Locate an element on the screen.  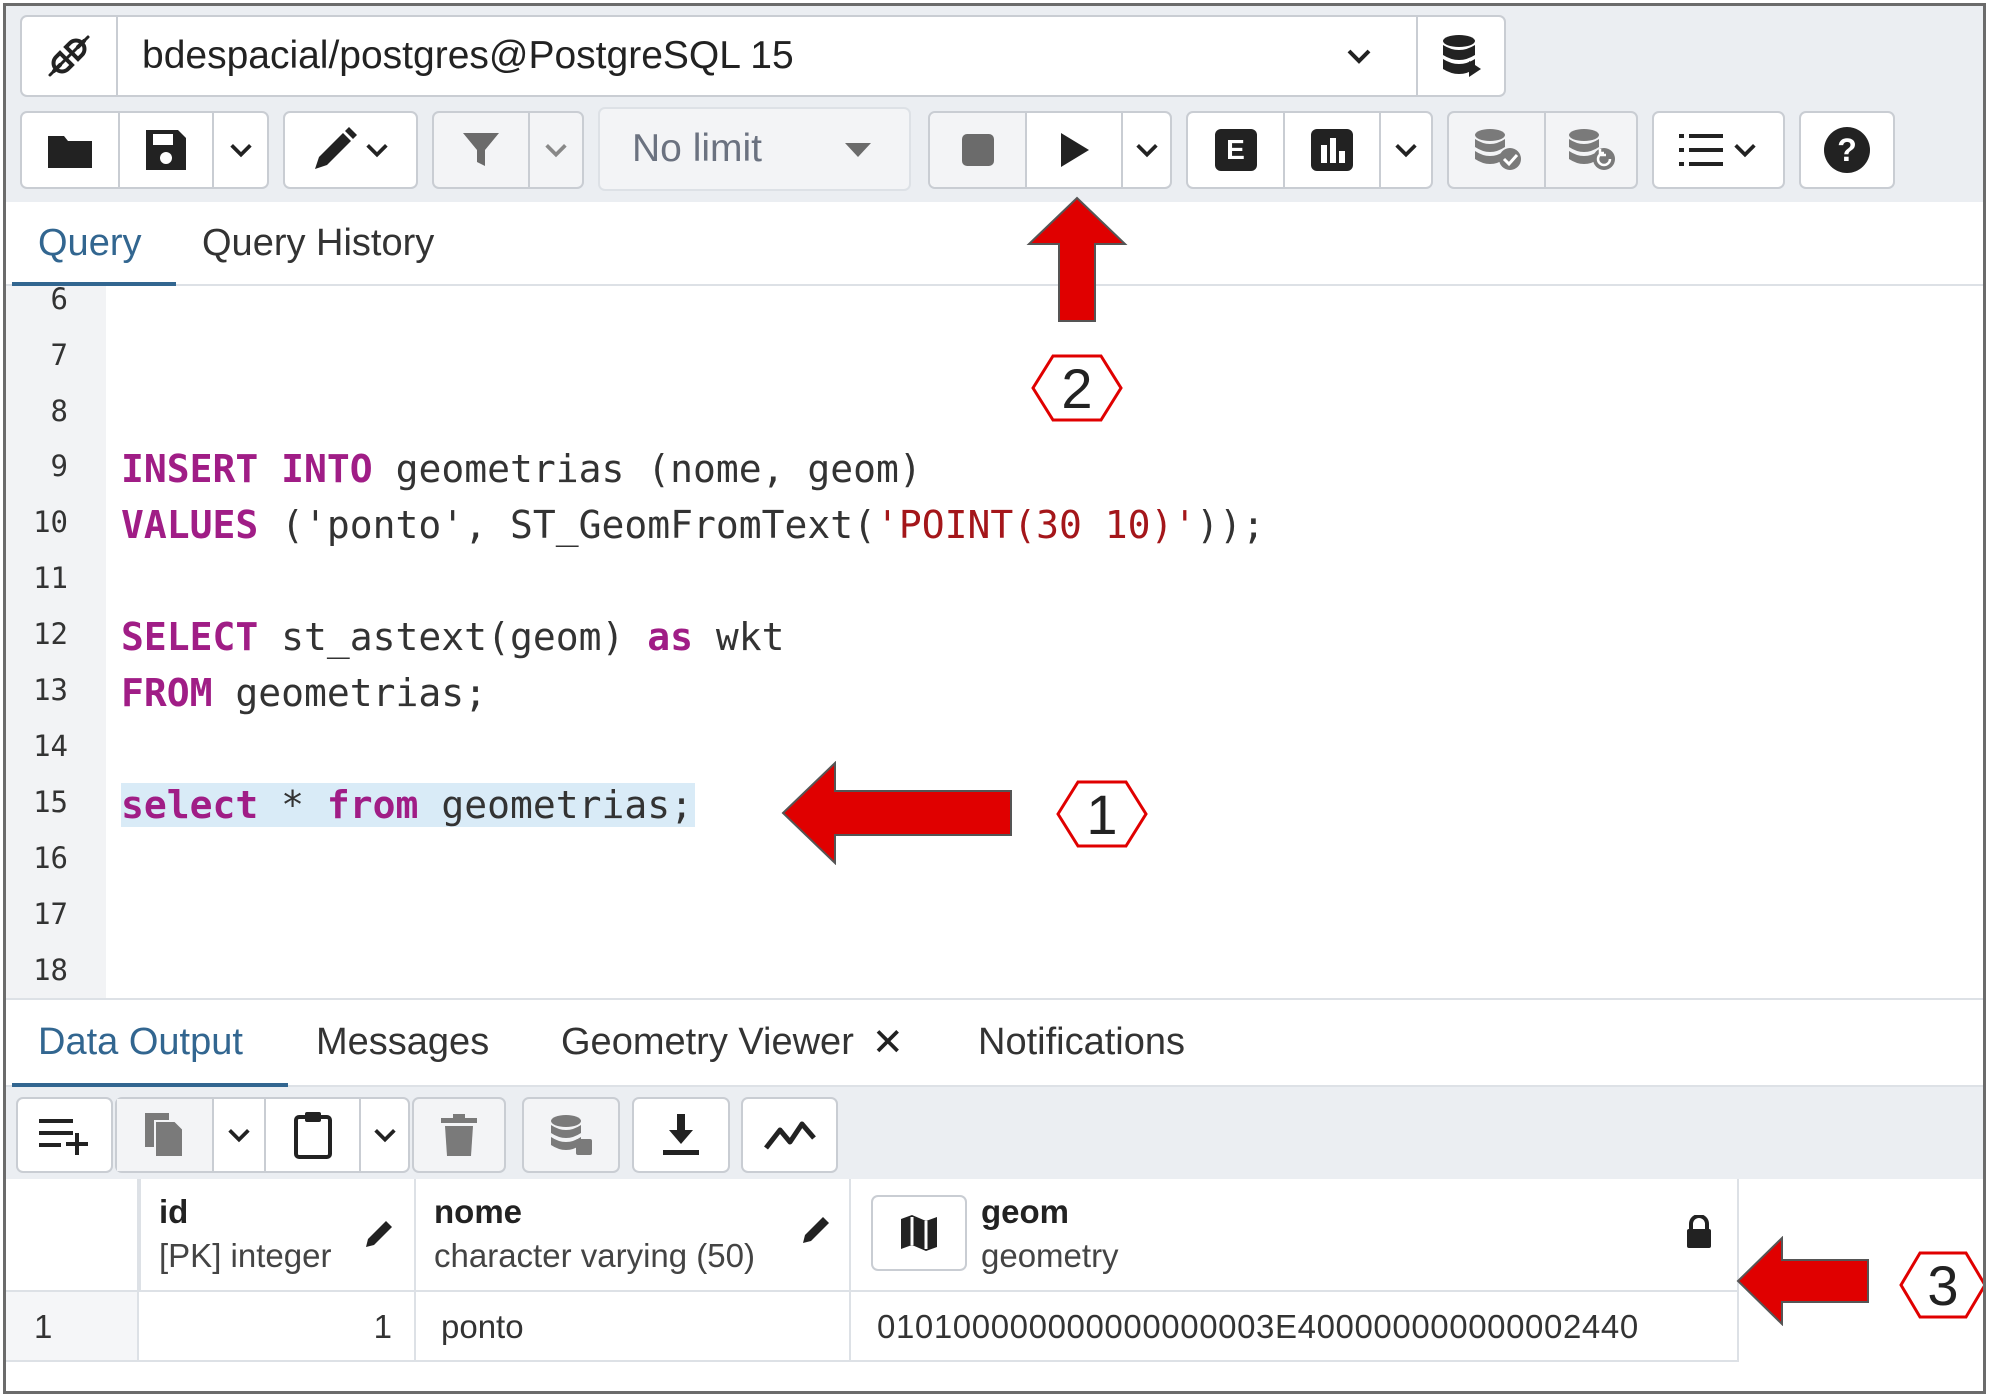
new-connection-button is located at coordinates (1460, 56).